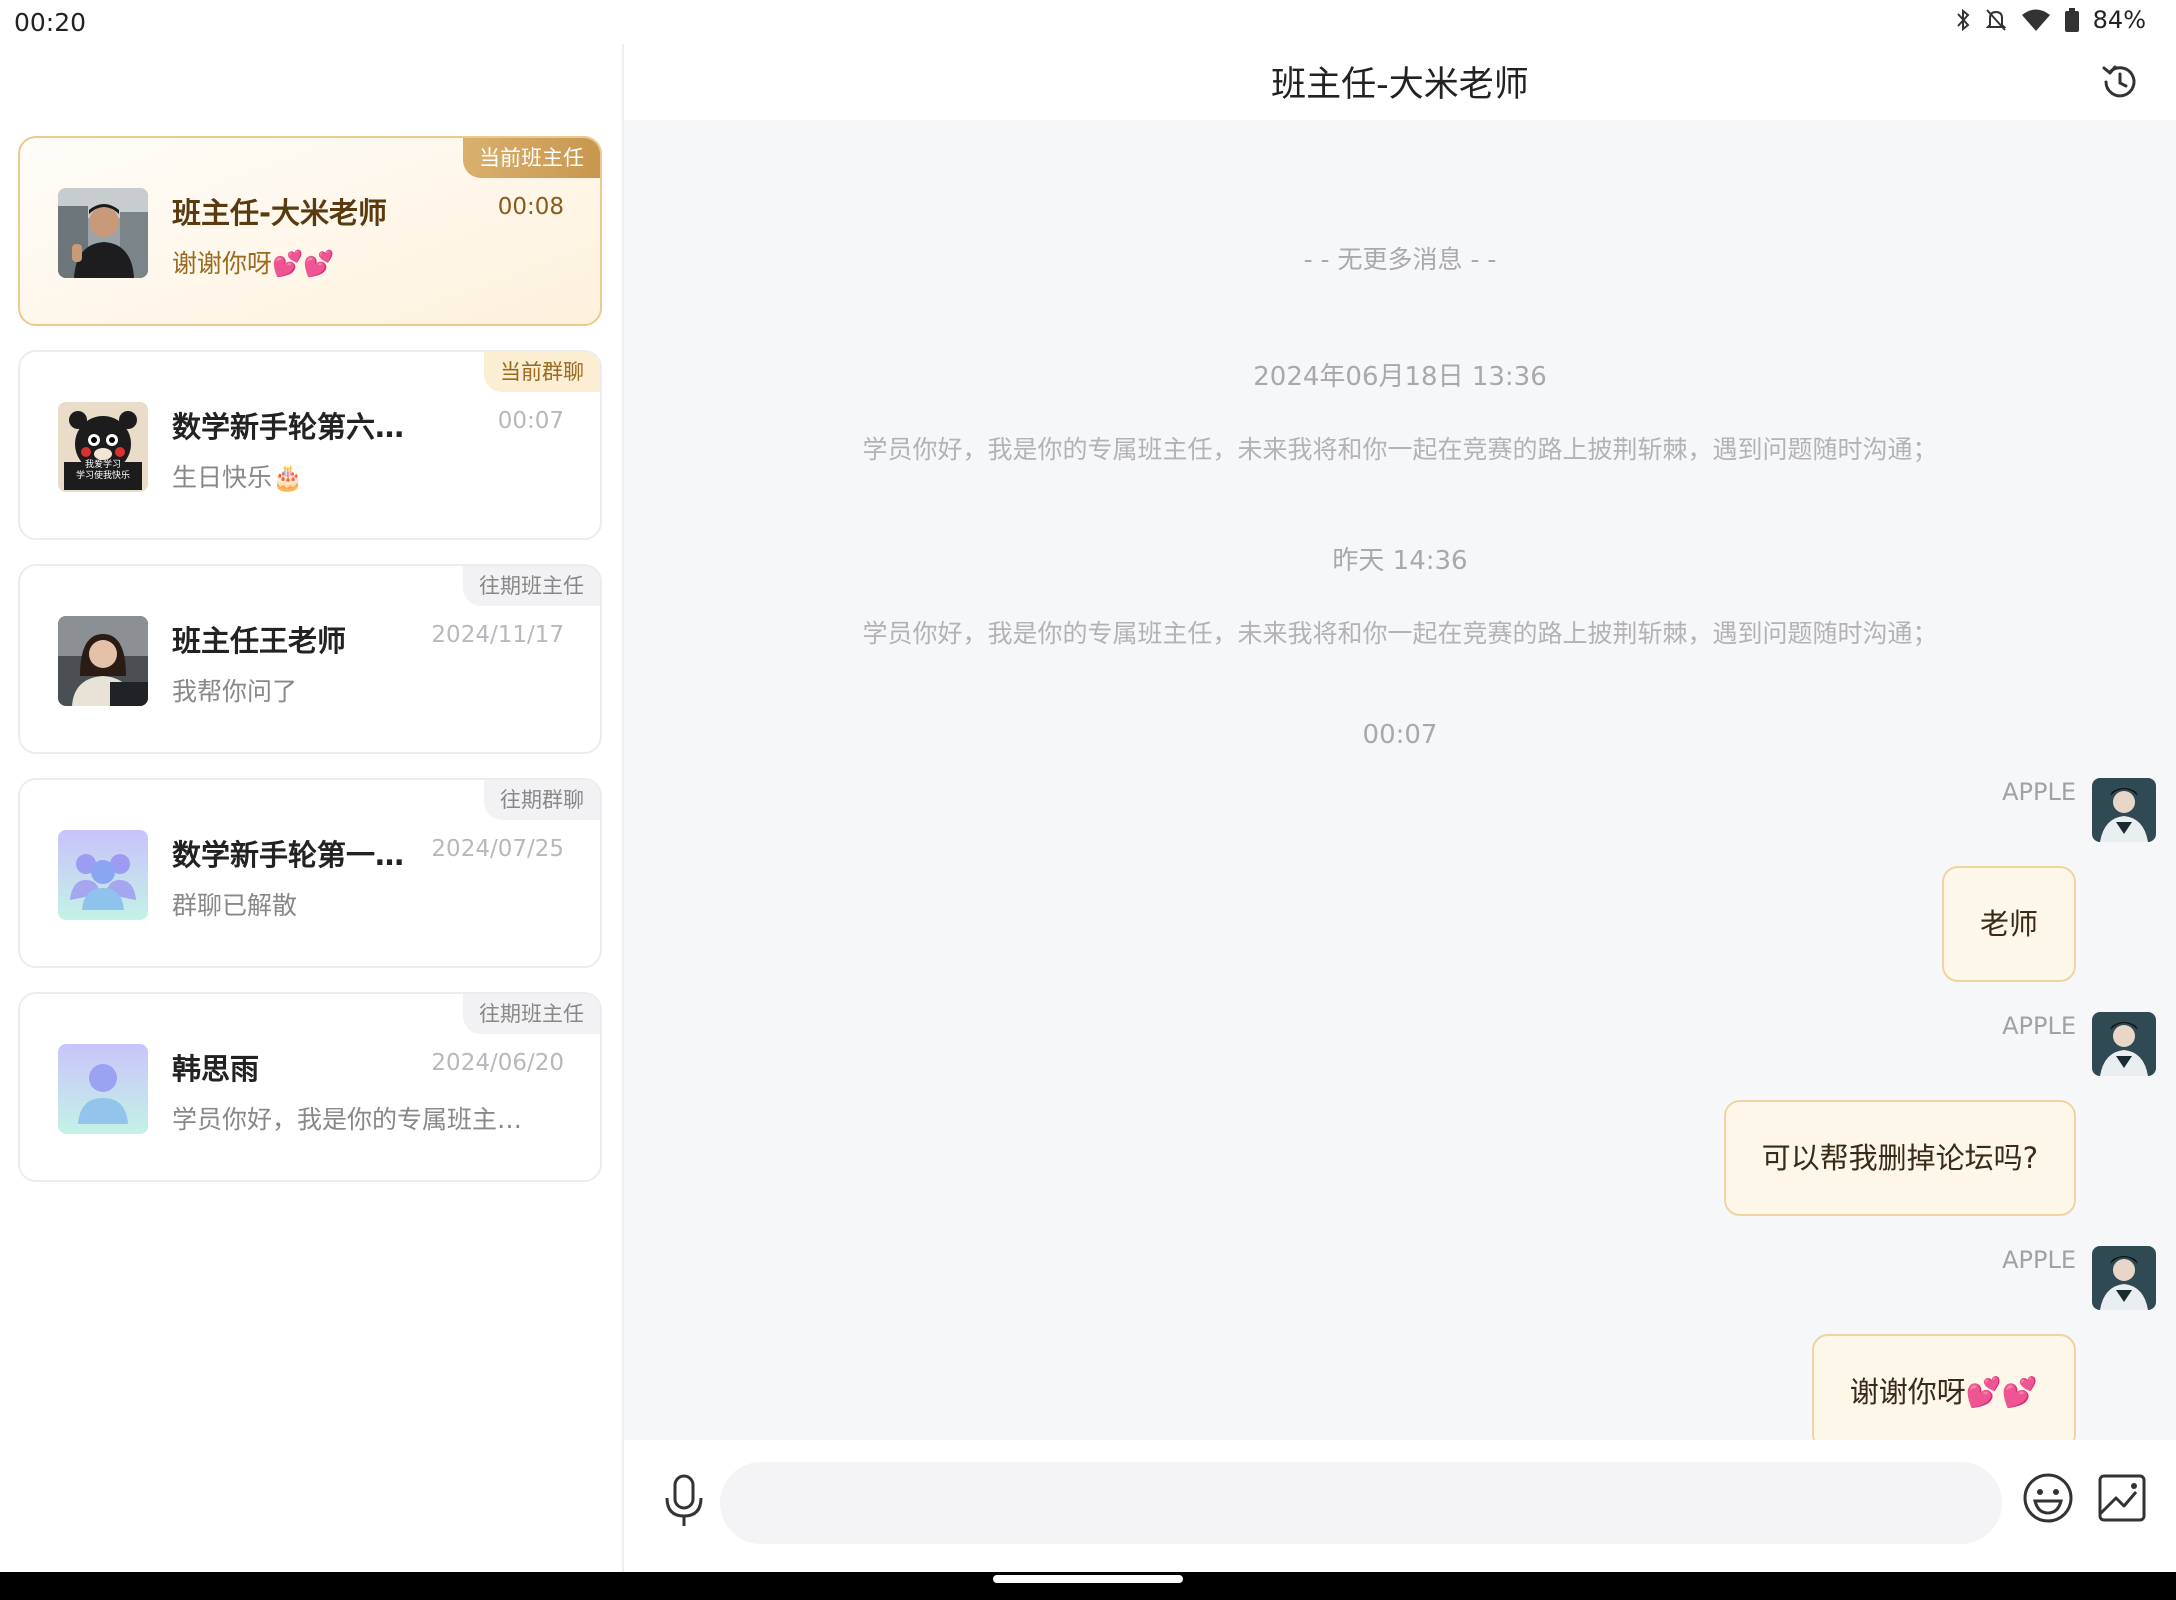  Describe the element at coordinates (50, 22) in the screenshot. I see `status-time: 00:20` at that location.